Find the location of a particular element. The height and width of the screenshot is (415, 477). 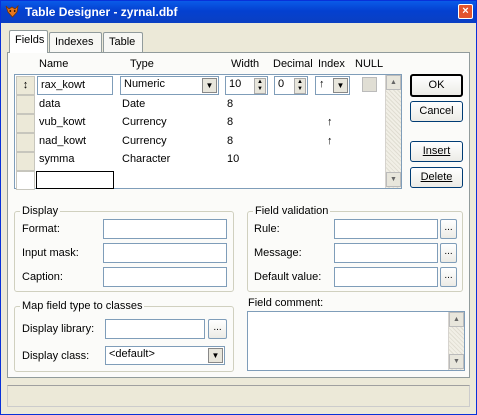

status-bar is located at coordinates (238, 396).